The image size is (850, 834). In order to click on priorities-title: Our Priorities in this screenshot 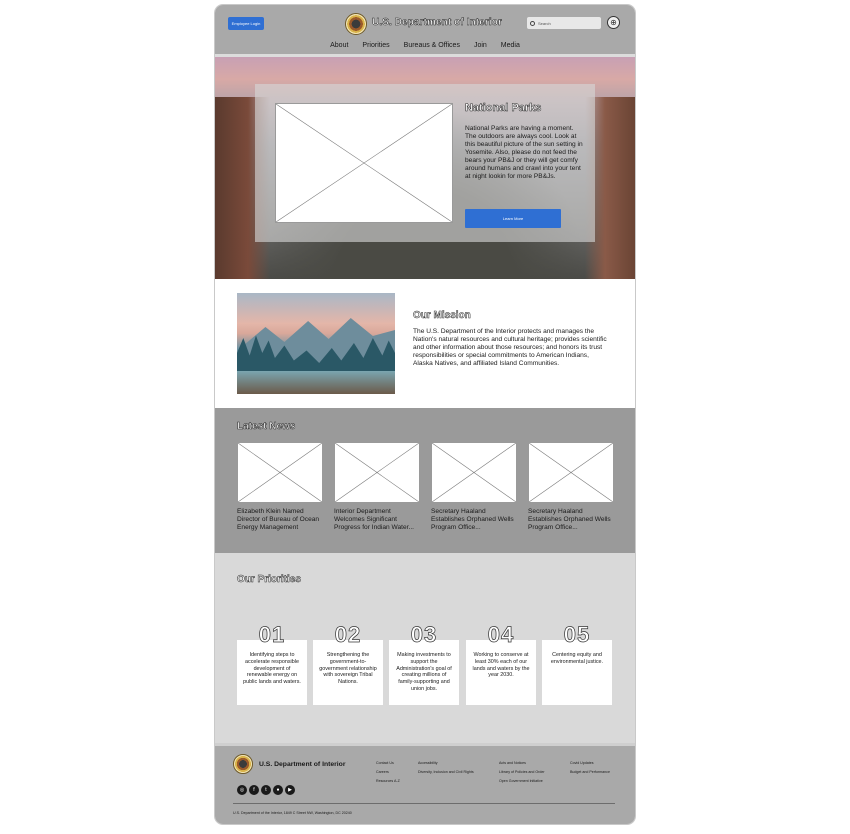, I will do `click(269, 580)`.